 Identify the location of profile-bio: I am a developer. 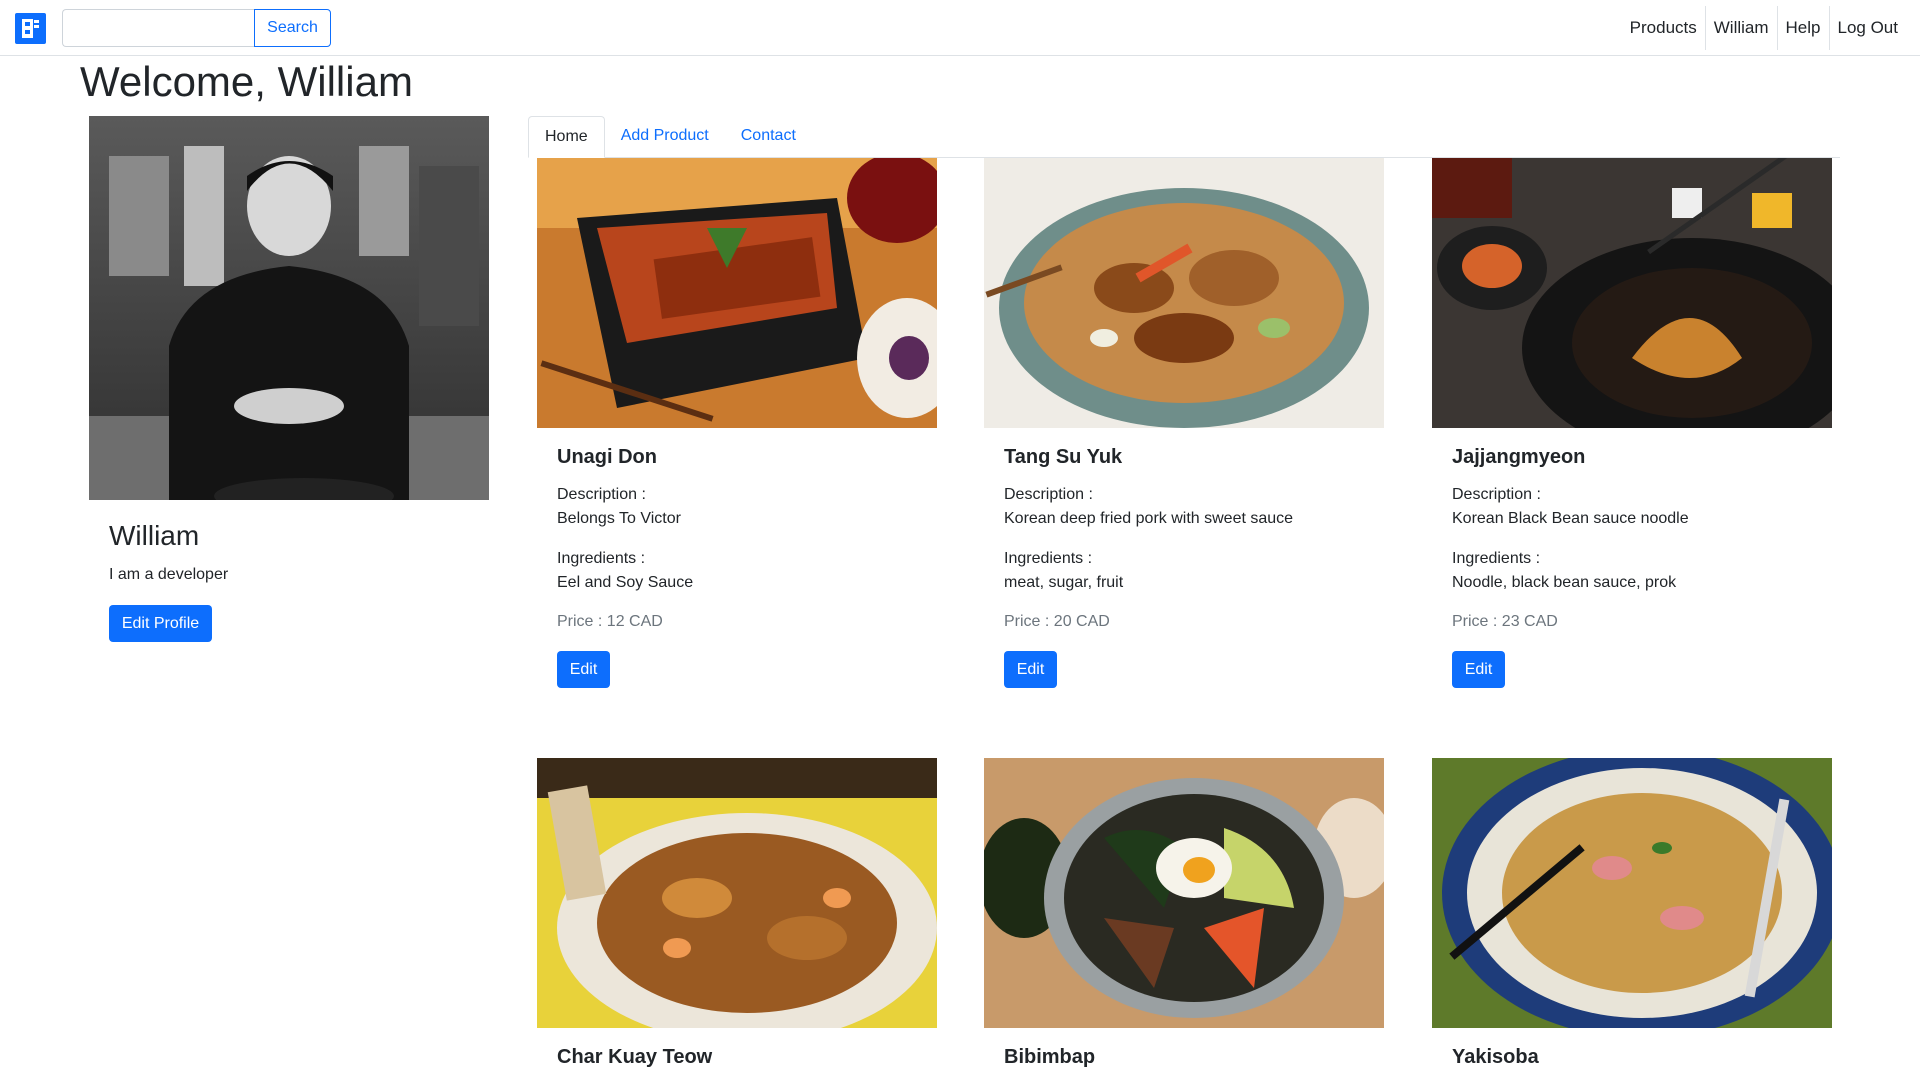
(169, 574).